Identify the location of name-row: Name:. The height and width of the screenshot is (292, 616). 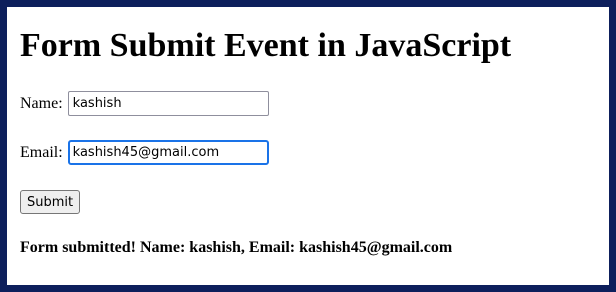
(144, 103).